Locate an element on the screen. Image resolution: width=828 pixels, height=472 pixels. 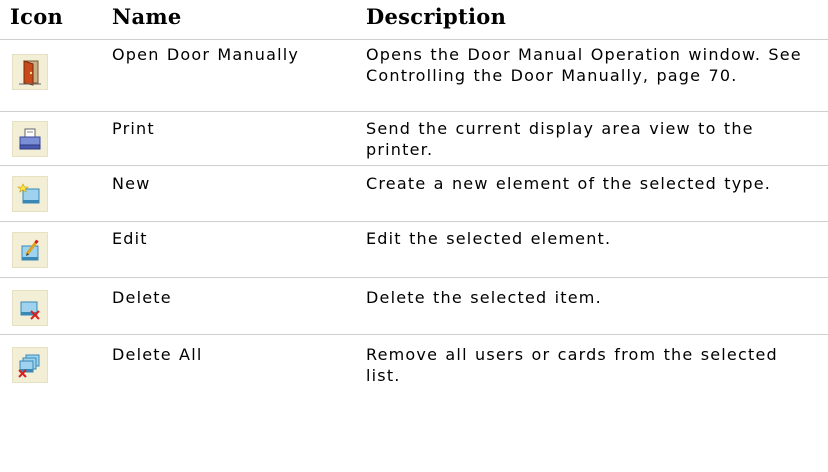
row-description: Delete the selected item. is located at coordinates (484, 297).